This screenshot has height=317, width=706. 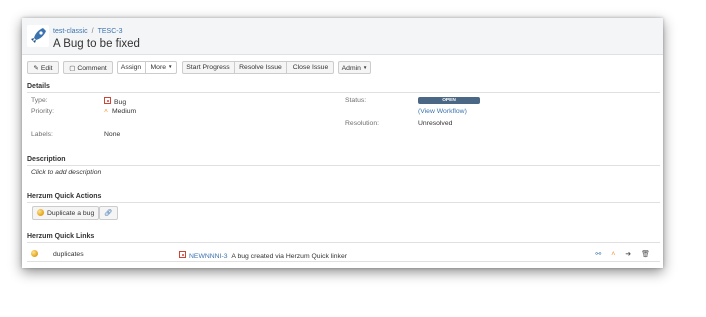 What do you see at coordinates (38, 86) in the screenshot?
I see `details-heading: Details` at bounding box center [38, 86].